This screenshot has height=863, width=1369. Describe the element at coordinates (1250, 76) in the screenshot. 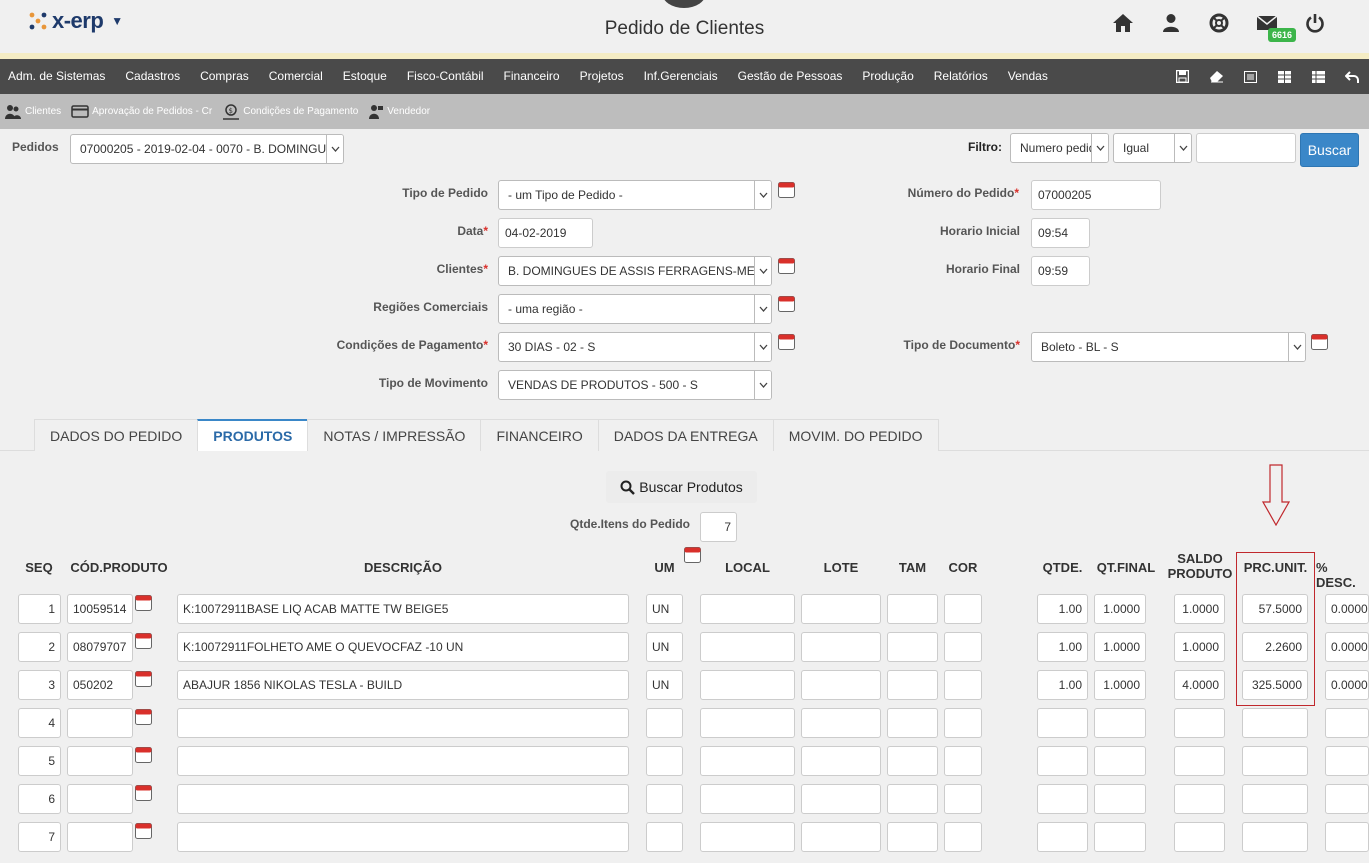

I see `list-icon` at that location.